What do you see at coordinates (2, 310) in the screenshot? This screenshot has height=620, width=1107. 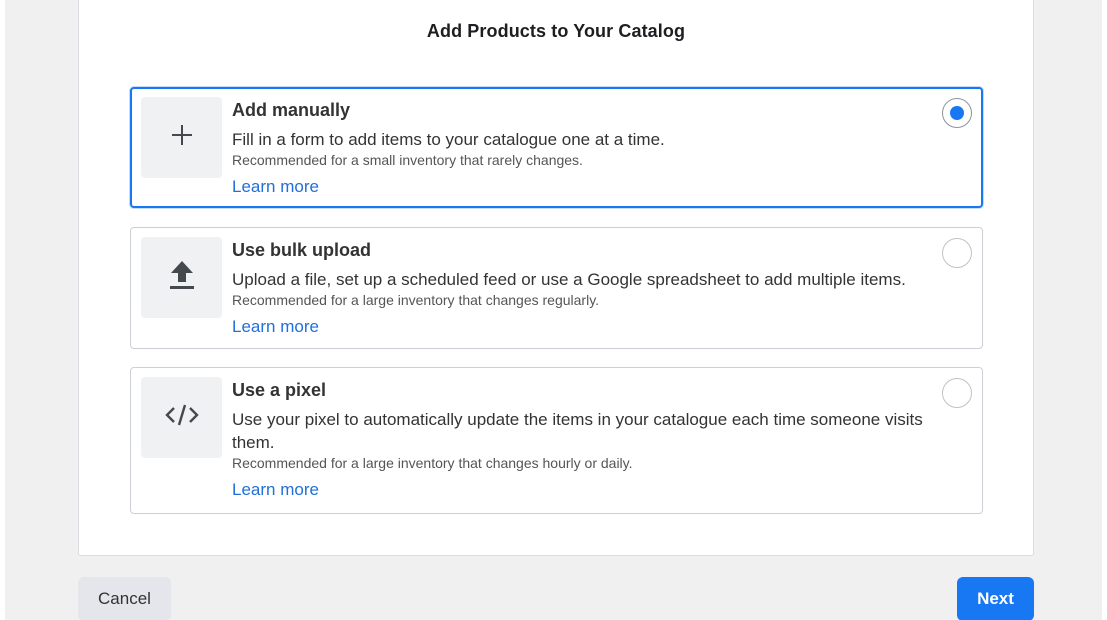 I see `left-edge` at bounding box center [2, 310].